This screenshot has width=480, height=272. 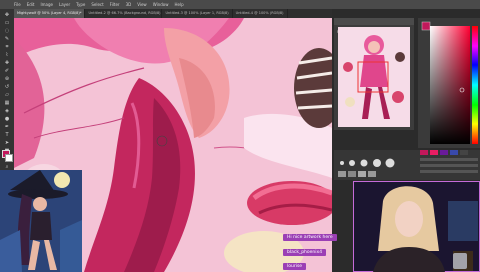 I want to click on navigator-preview, so click(x=374, y=77).